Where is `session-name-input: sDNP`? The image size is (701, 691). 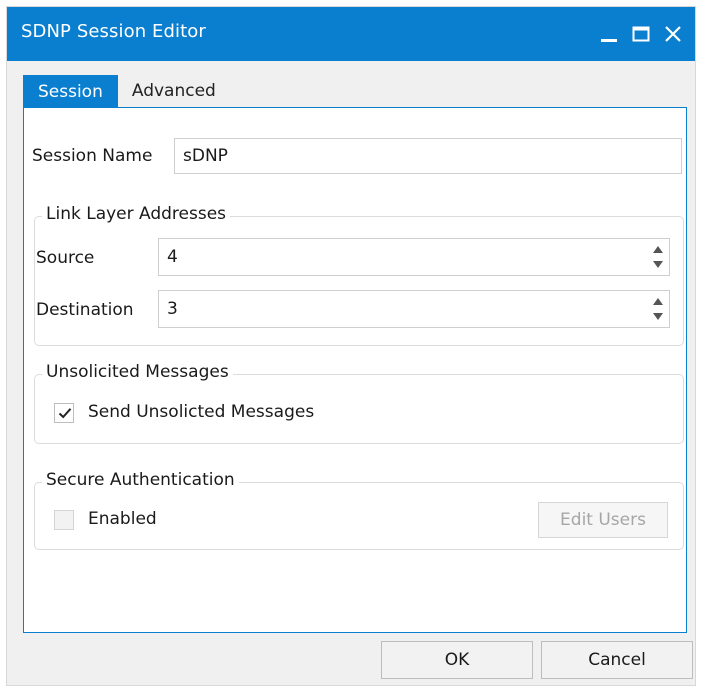
session-name-input: sDNP is located at coordinates (428, 156).